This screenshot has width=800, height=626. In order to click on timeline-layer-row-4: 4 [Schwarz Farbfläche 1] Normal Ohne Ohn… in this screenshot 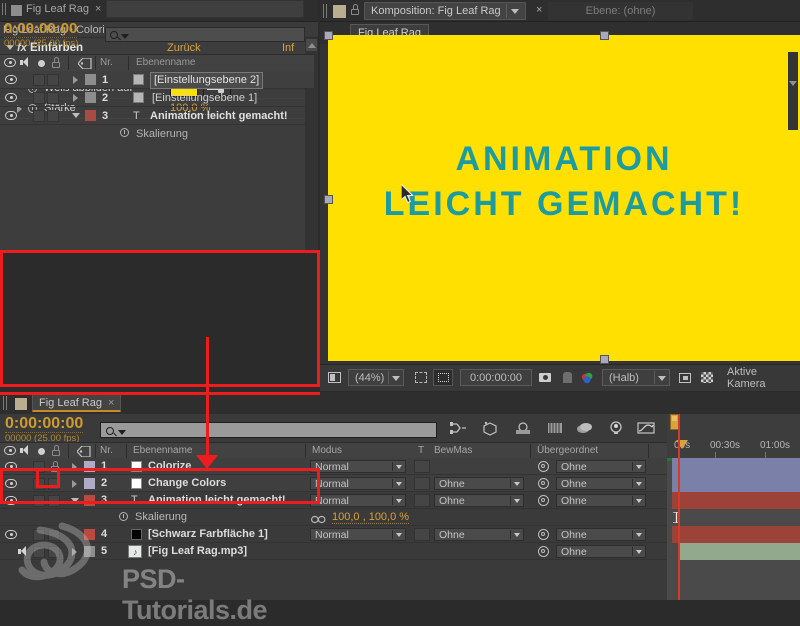, I will do `click(333, 534)`.